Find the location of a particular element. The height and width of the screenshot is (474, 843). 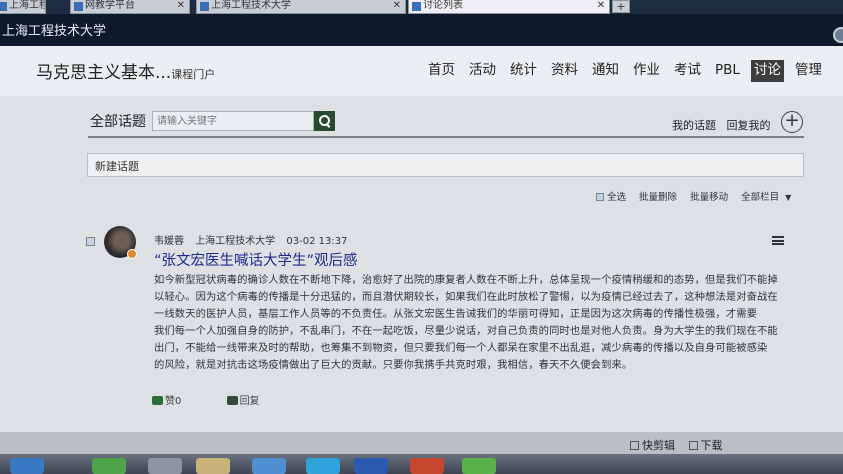

my-links: 我的话题 回复我的 is located at coordinates (725, 125).